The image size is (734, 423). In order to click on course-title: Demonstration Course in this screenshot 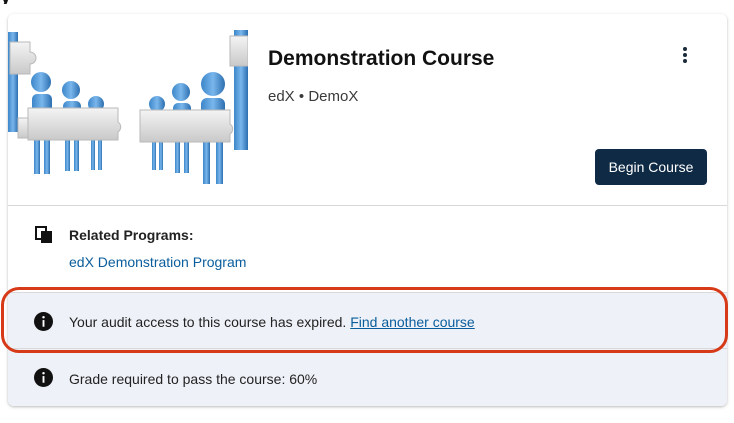, I will do `click(381, 59)`.